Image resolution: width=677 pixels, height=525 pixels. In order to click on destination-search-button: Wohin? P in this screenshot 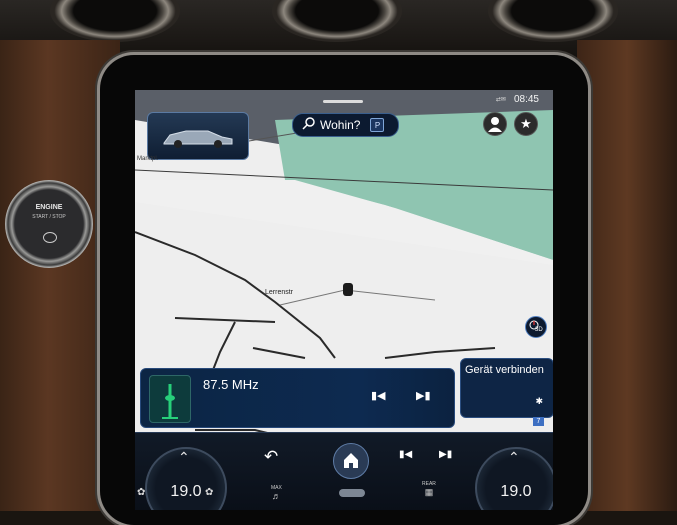, I will do `click(345, 125)`.